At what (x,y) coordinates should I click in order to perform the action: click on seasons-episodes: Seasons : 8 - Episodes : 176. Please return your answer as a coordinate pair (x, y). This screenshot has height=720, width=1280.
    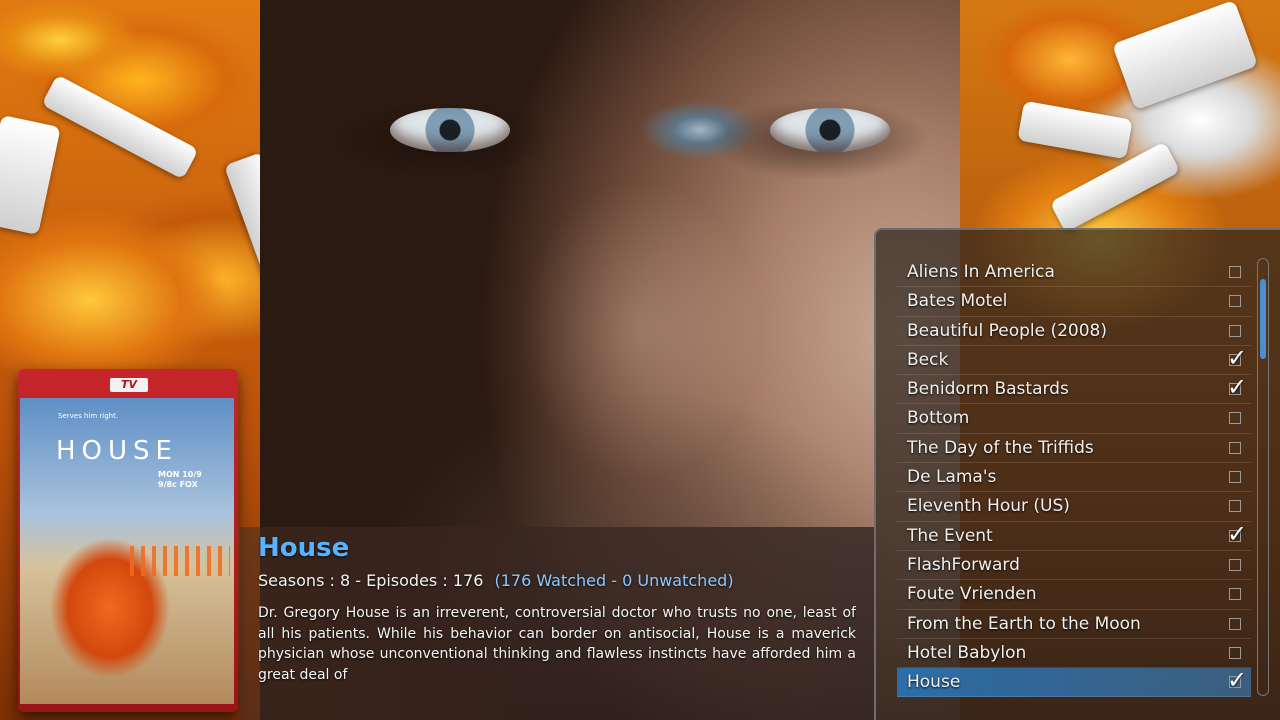
    Looking at the image, I should click on (371, 580).